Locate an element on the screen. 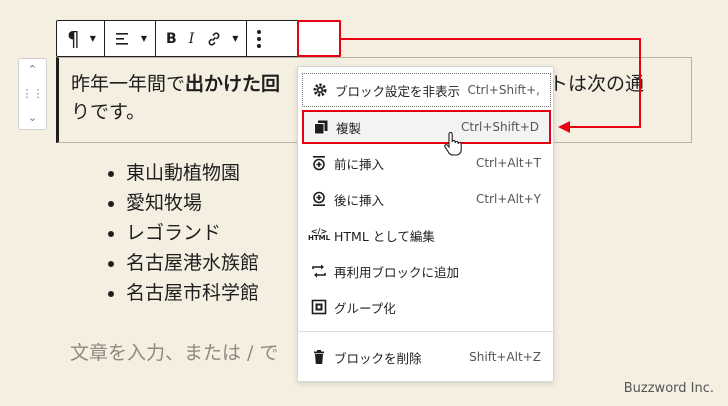 The width and height of the screenshot is (728, 406). hand-cursor-icon is located at coordinates (453, 144).